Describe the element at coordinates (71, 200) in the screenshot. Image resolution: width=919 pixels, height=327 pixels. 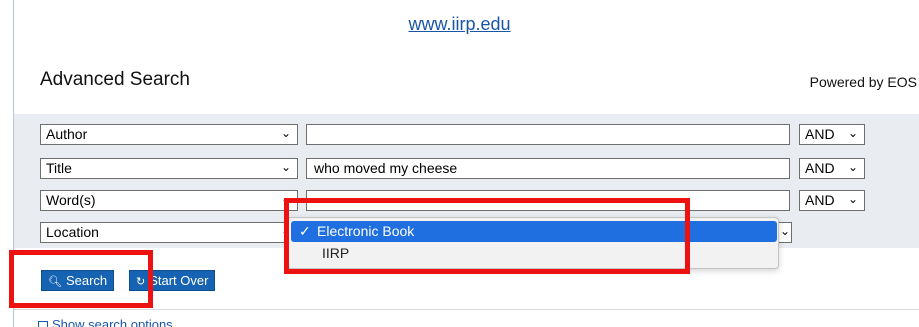
I see `field-select-3-label: Word(s)` at that location.